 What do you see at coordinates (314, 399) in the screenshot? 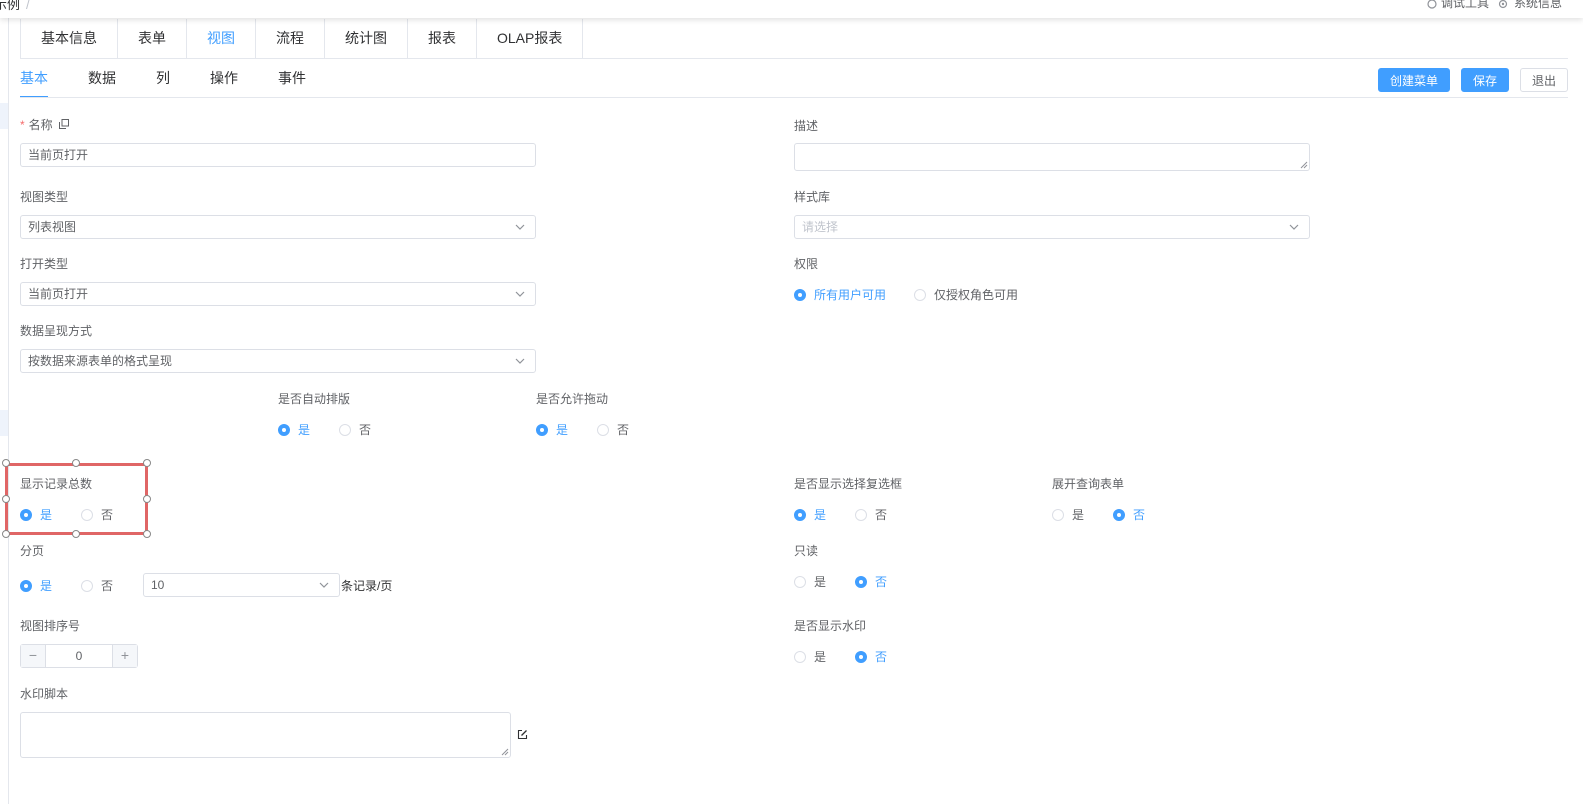
I see `auto-layout-label: 是否自动排版` at bounding box center [314, 399].